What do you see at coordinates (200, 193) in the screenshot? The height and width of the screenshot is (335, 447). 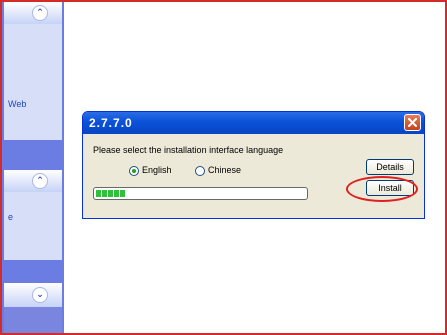 I see `progress-bar` at bounding box center [200, 193].